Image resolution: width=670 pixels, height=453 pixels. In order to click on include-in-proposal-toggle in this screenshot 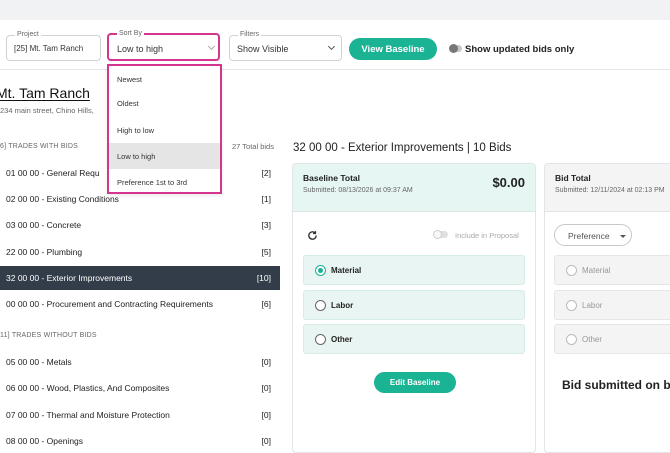, I will do `click(440, 234)`.